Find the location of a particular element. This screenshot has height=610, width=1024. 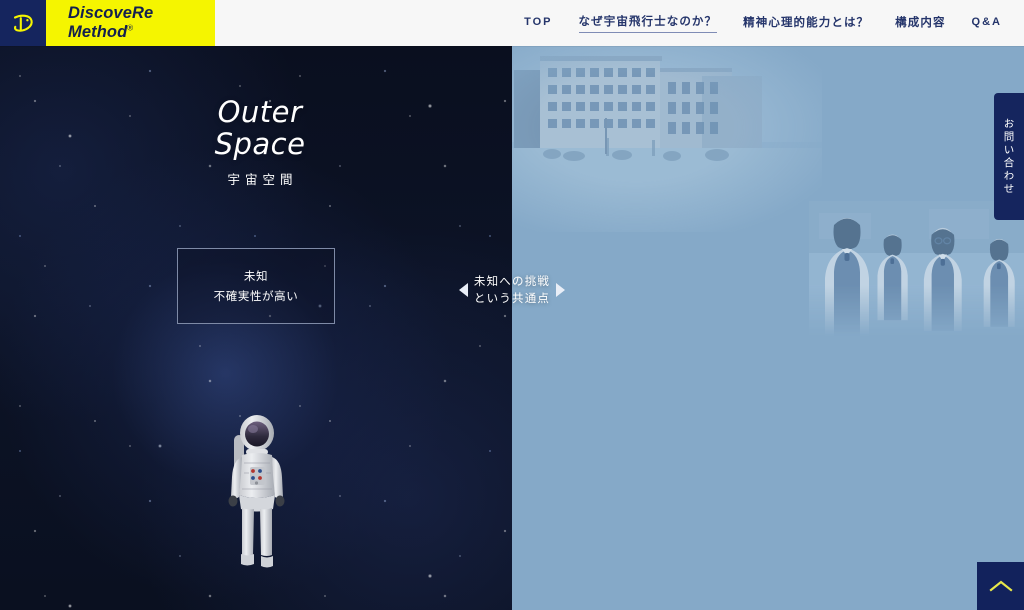

discovere-d-logo-icon is located at coordinates (23, 23).